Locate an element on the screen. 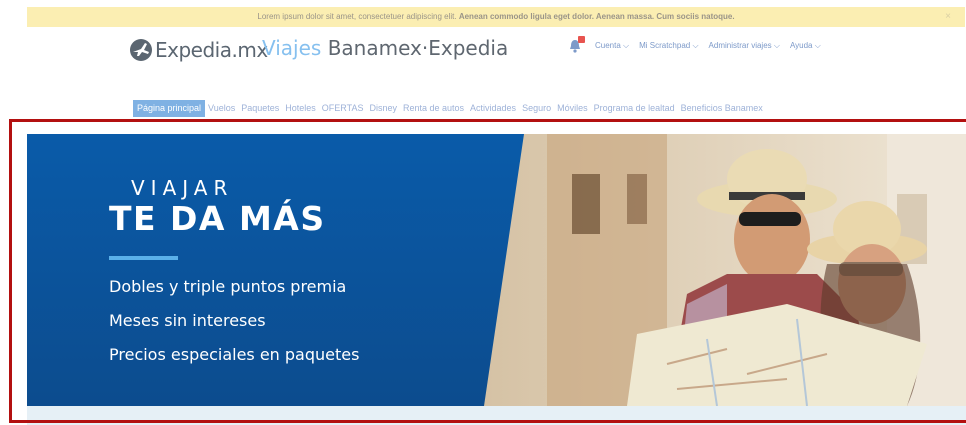  tab-disney: Disney is located at coordinates (383, 108).